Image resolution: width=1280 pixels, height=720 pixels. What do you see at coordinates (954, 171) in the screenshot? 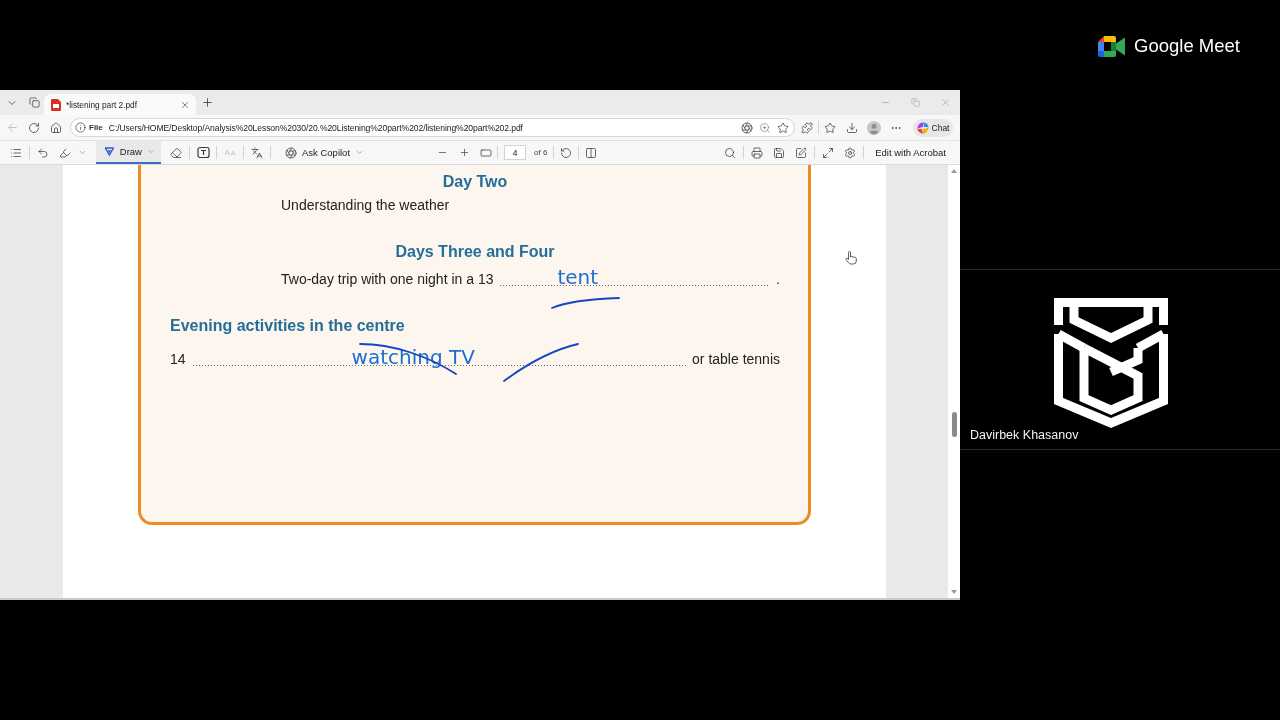
I see `scroll-up-icon` at bounding box center [954, 171].